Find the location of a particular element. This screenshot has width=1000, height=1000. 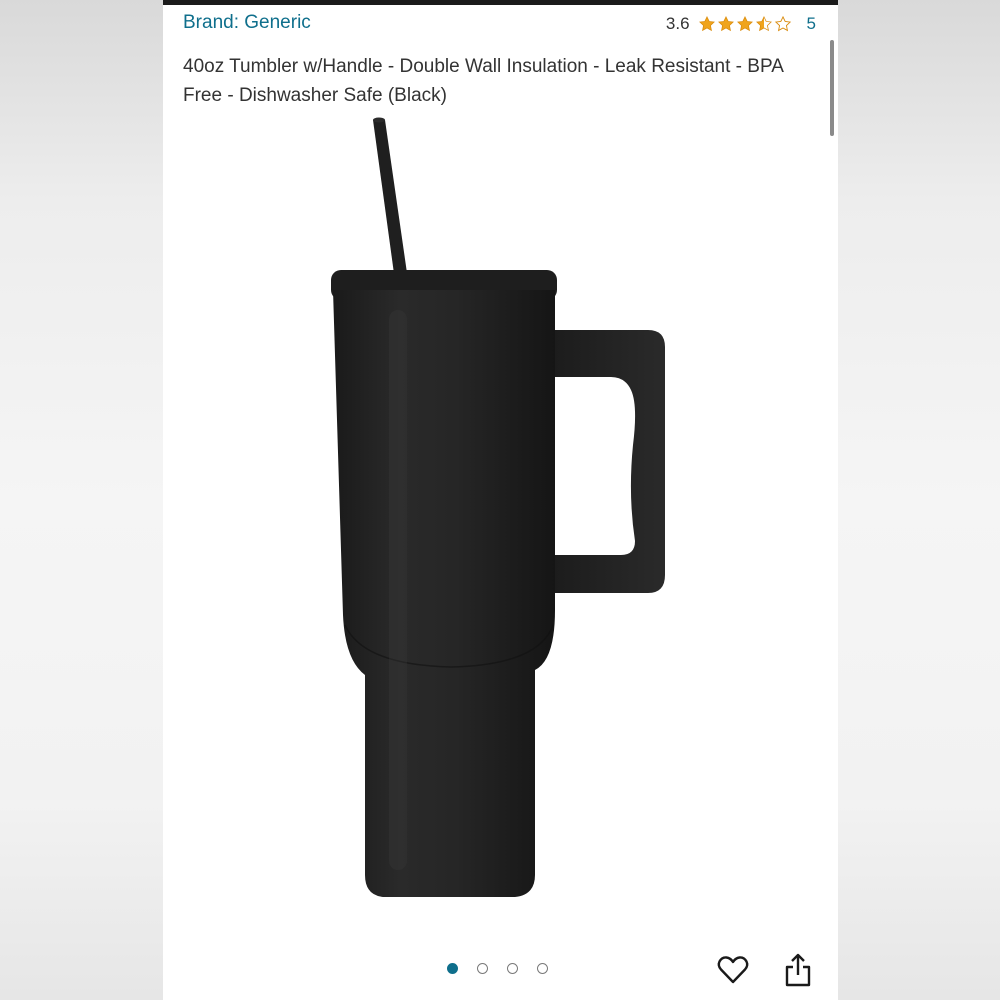

scrollbar is located at coordinates (832, 88).